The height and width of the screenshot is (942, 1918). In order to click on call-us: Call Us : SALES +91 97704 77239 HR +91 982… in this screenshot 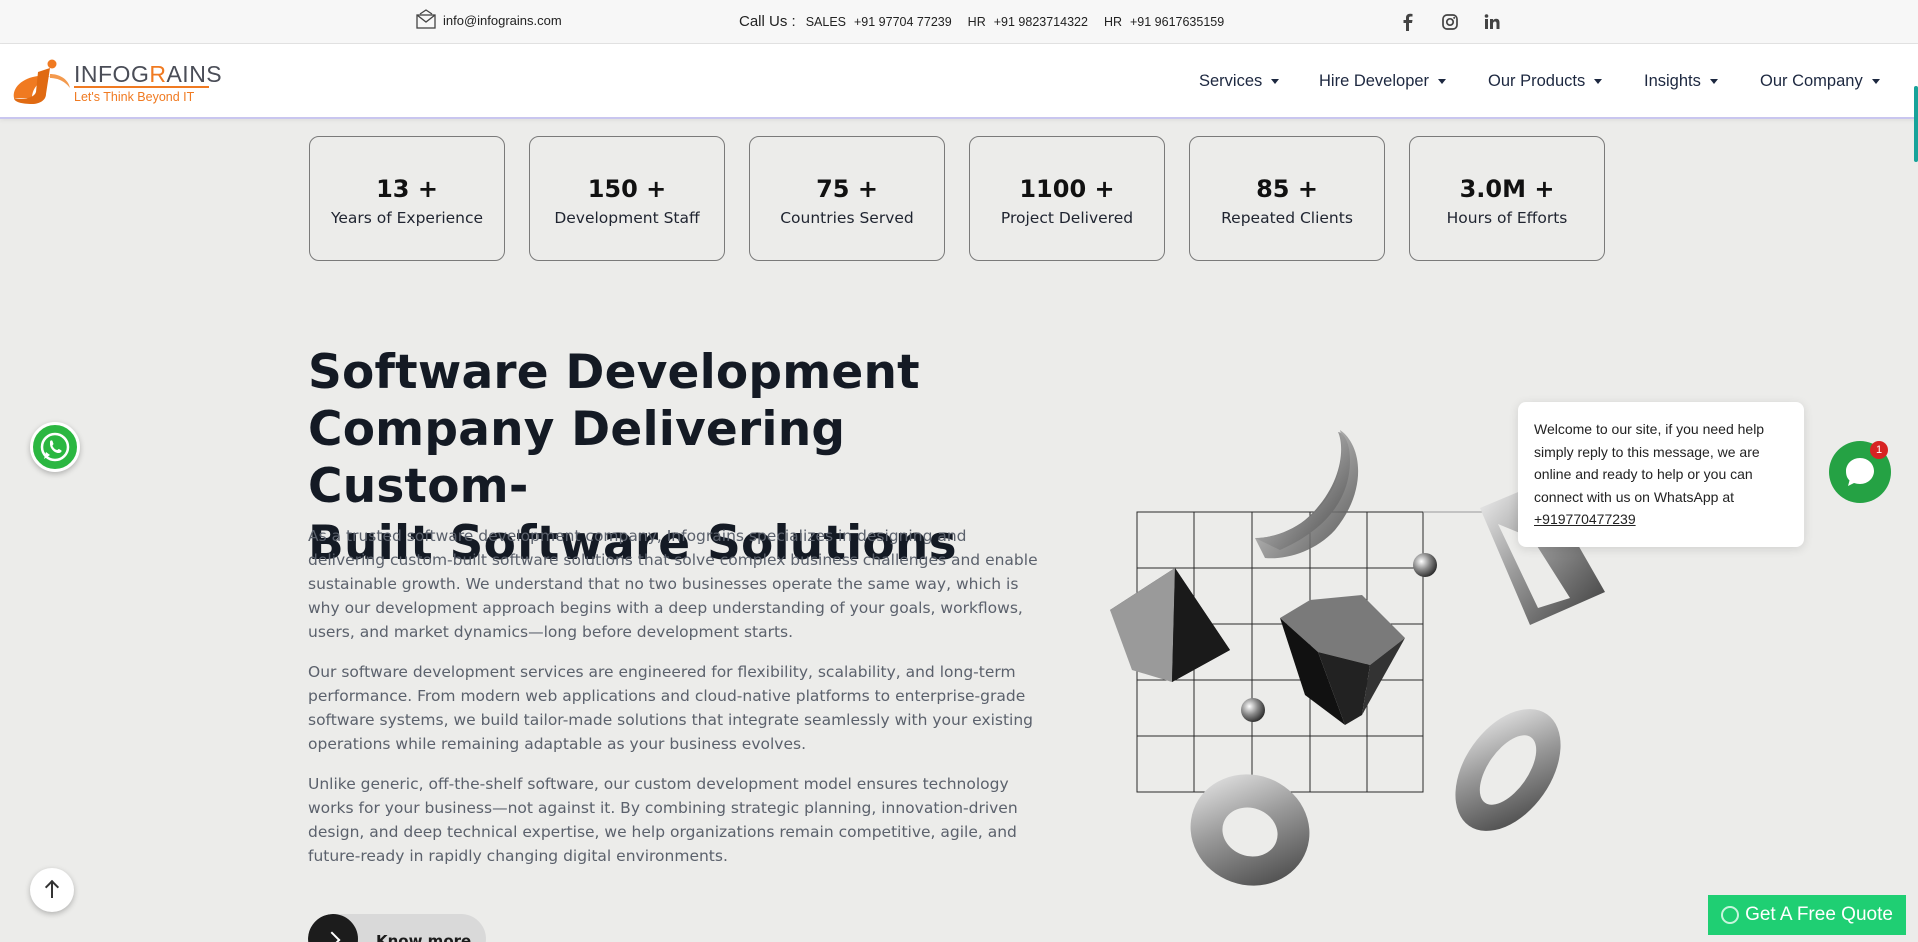, I will do `click(989, 21)`.